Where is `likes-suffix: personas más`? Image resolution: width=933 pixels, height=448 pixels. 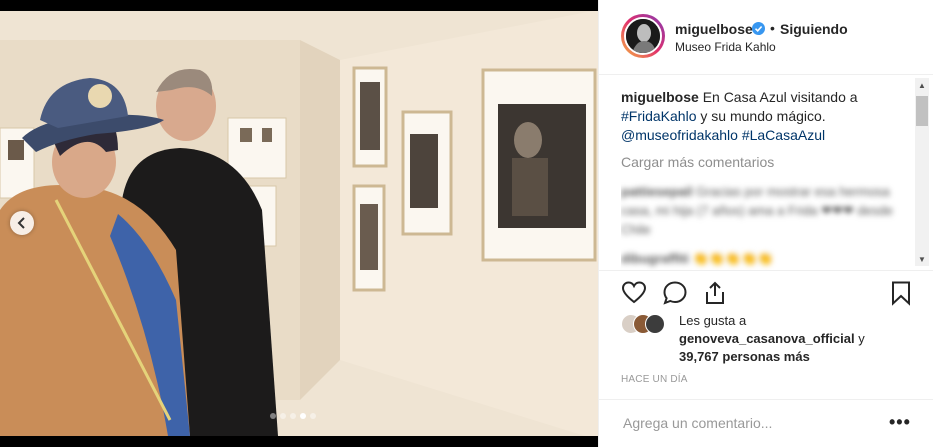 likes-suffix: personas más is located at coordinates (765, 356).